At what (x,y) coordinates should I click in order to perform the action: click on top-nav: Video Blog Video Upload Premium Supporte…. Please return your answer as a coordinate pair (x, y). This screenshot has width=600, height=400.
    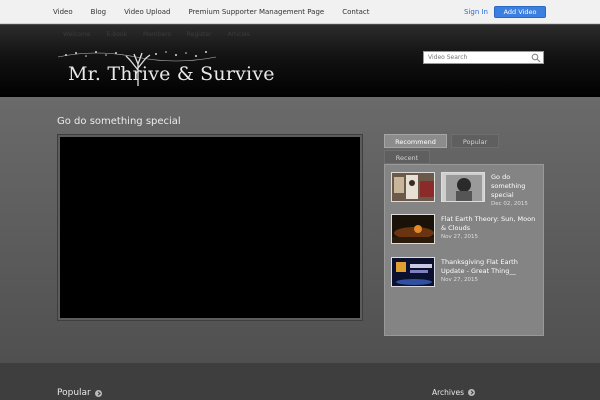
    Looking at the image, I should click on (220, 12).